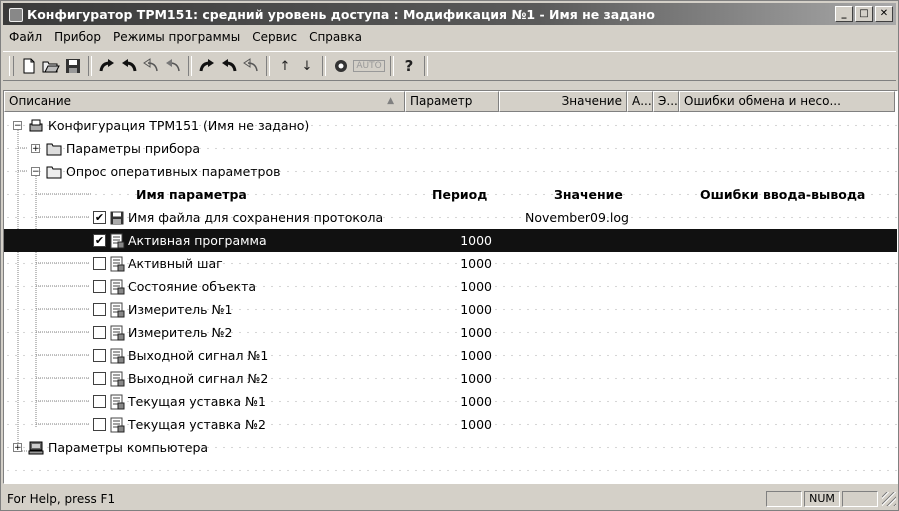  Describe the element at coordinates (335, 37) in the screenshot. I see `menu-help: Справка` at that location.